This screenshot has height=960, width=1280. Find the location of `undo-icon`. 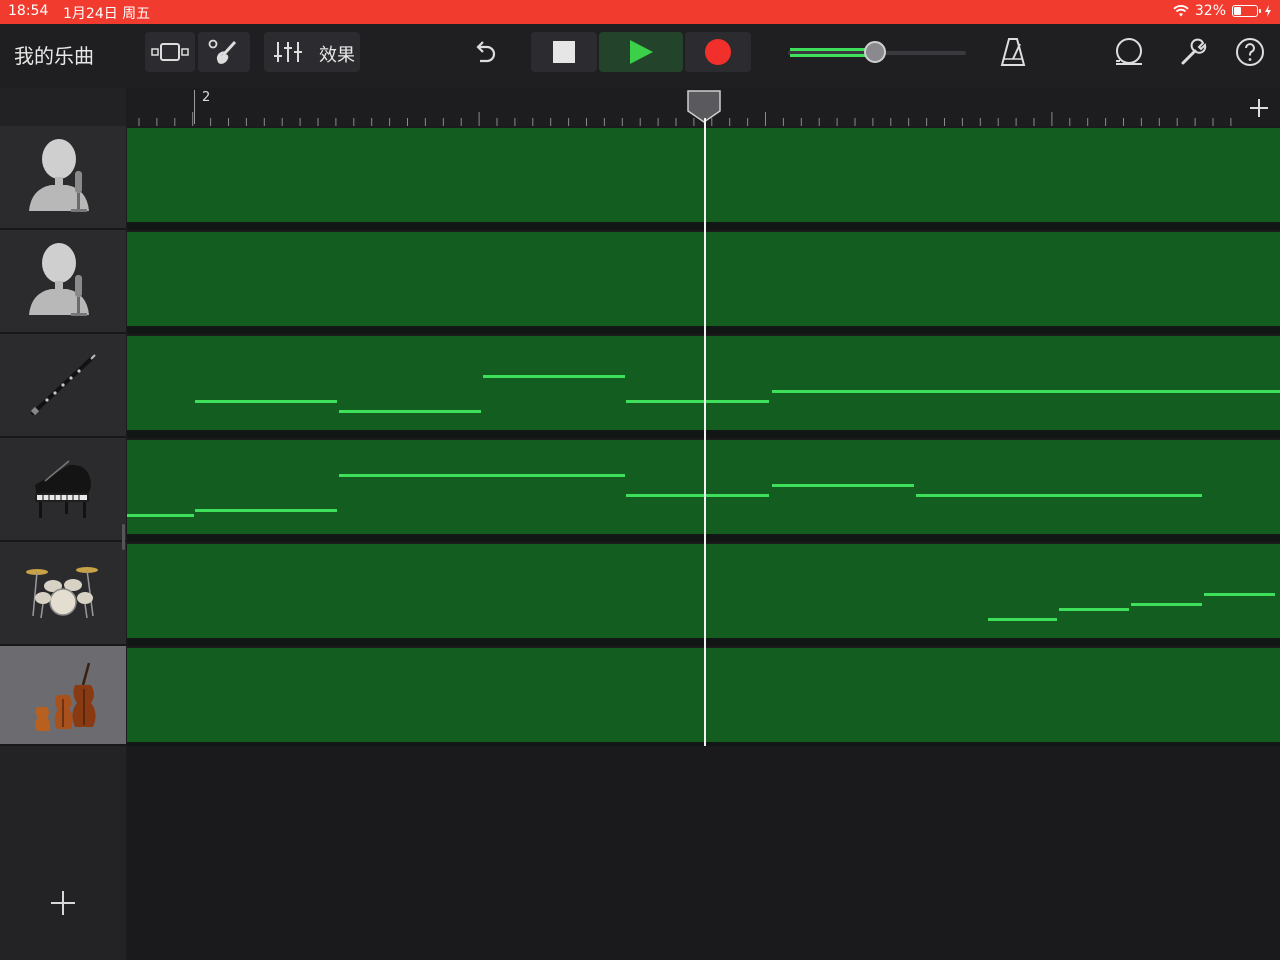

undo-icon is located at coordinates (486, 52).